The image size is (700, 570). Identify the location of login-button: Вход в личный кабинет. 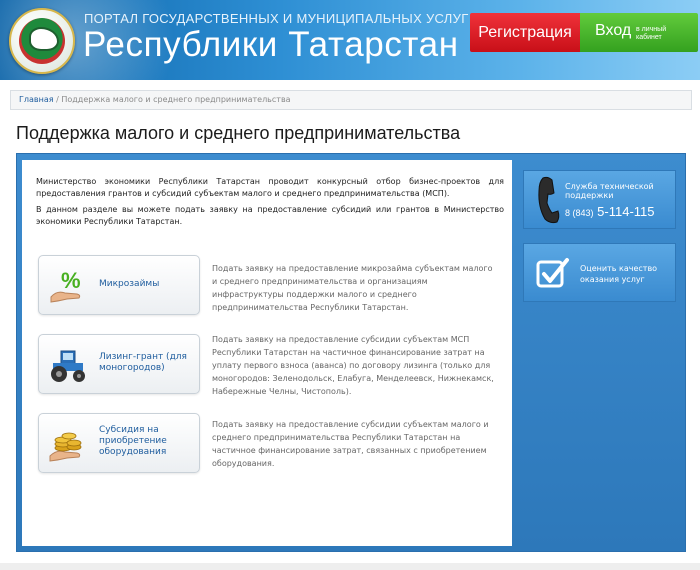
(639, 32).